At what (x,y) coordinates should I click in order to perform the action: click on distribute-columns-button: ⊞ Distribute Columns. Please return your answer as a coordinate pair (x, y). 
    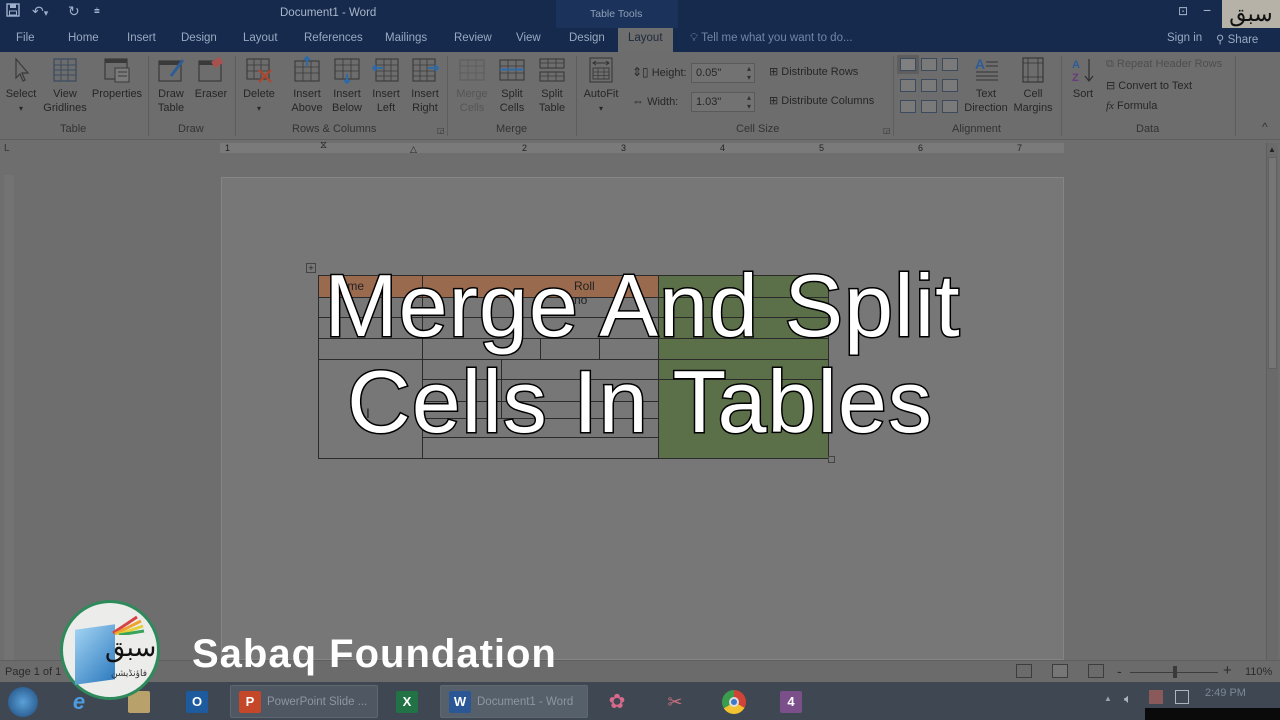
    Looking at the image, I should click on (821, 100).